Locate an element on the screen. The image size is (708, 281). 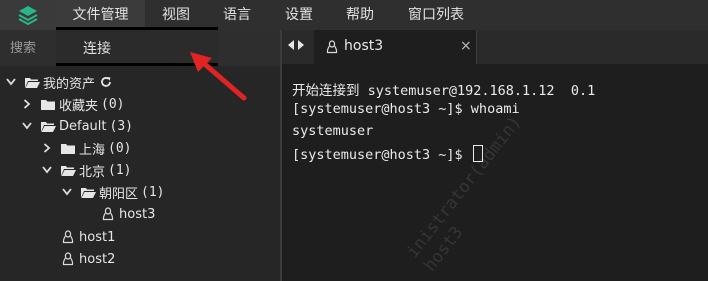
layers-logo-icon is located at coordinates (28, 16).